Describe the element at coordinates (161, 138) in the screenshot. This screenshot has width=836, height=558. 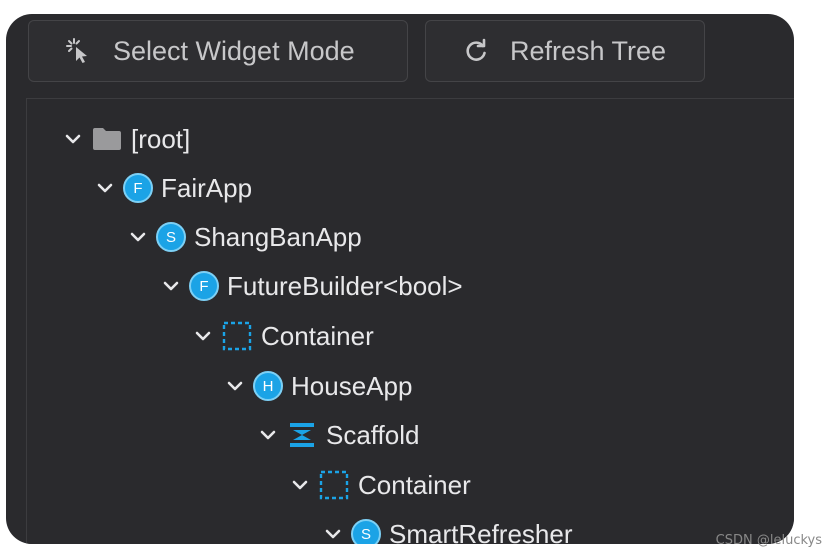
I see `tree-node-label: [root]` at that location.